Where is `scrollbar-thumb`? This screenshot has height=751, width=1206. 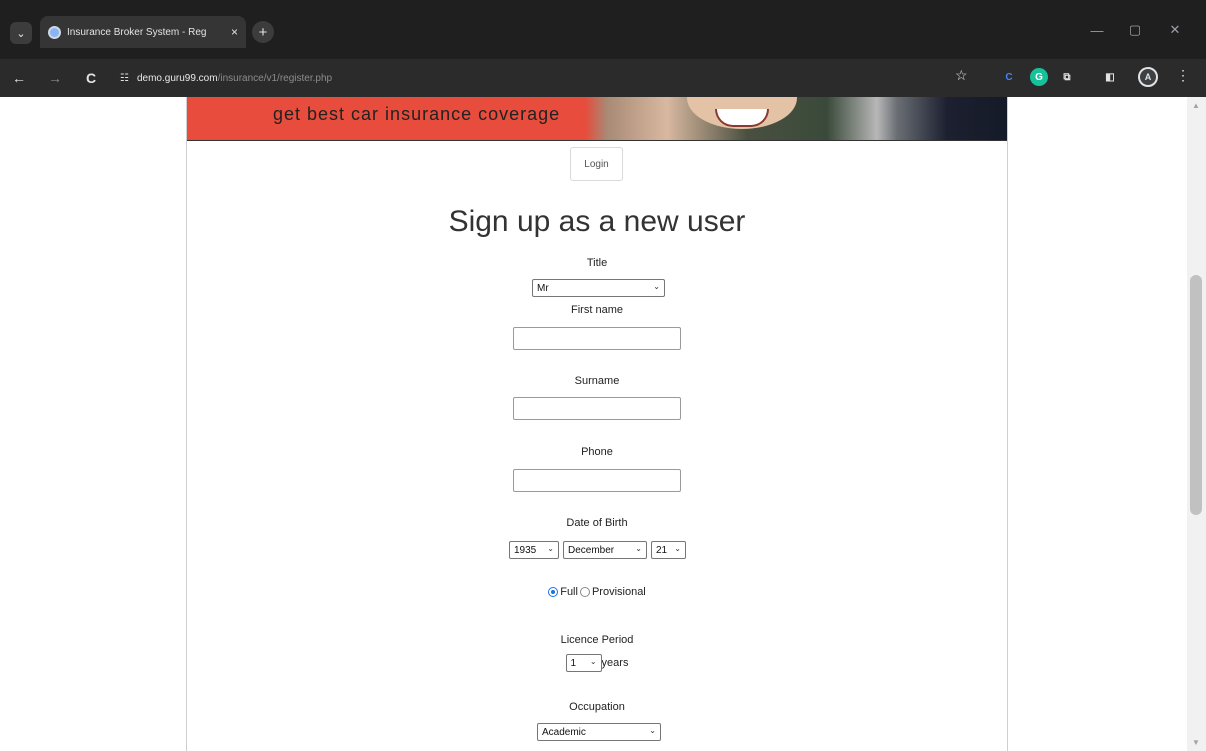 scrollbar-thumb is located at coordinates (1196, 395).